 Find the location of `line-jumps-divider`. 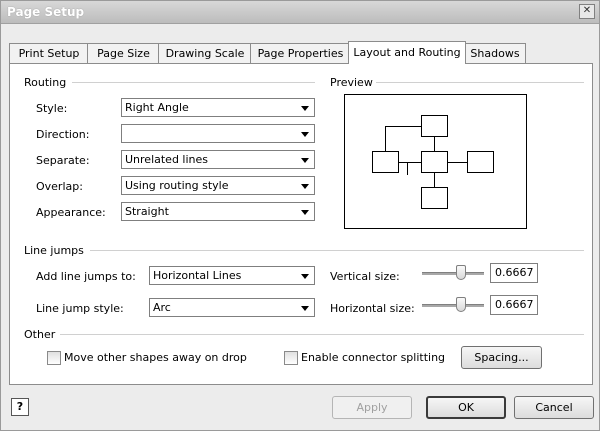

line-jumps-divider is located at coordinates (337, 250).